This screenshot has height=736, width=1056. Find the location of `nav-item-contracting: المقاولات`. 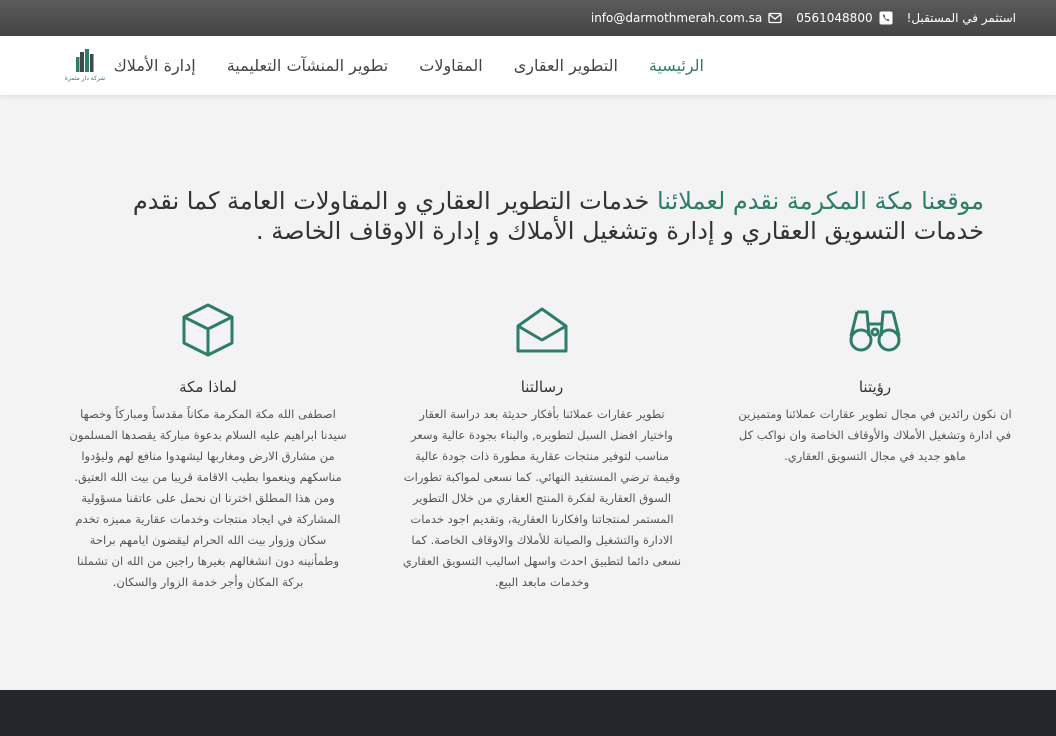

nav-item-contracting: المقاولات is located at coordinates (450, 65).